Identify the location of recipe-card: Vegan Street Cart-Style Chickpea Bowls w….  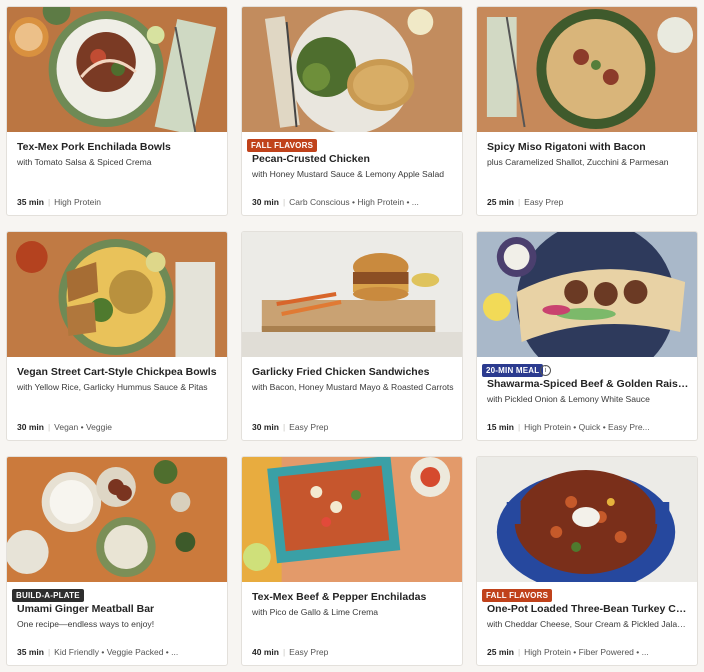
(117, 336).